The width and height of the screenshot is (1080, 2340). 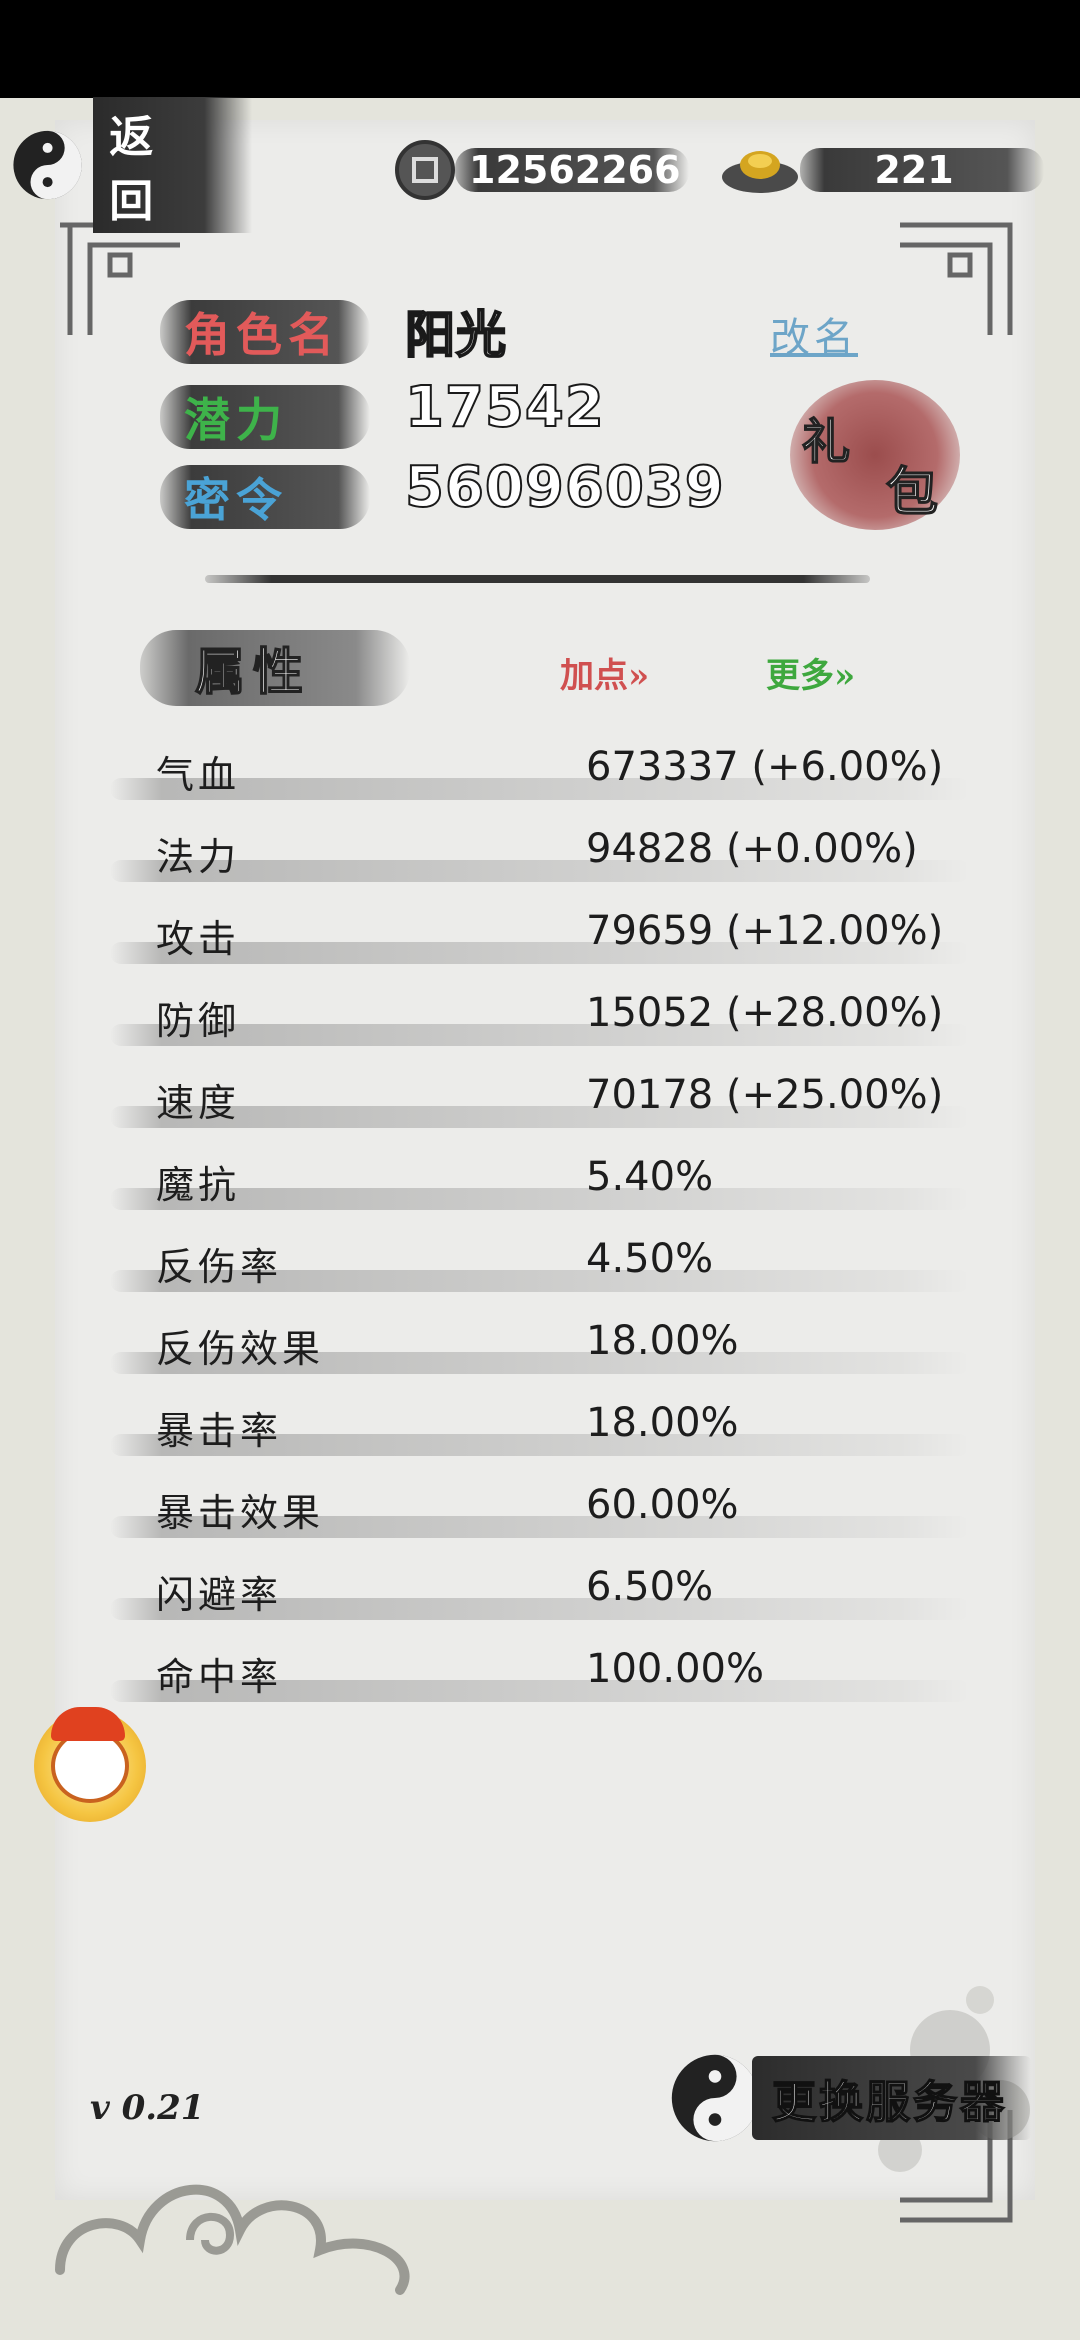 I want to click on ingot-counter: 221, so click(x=882, y=170).